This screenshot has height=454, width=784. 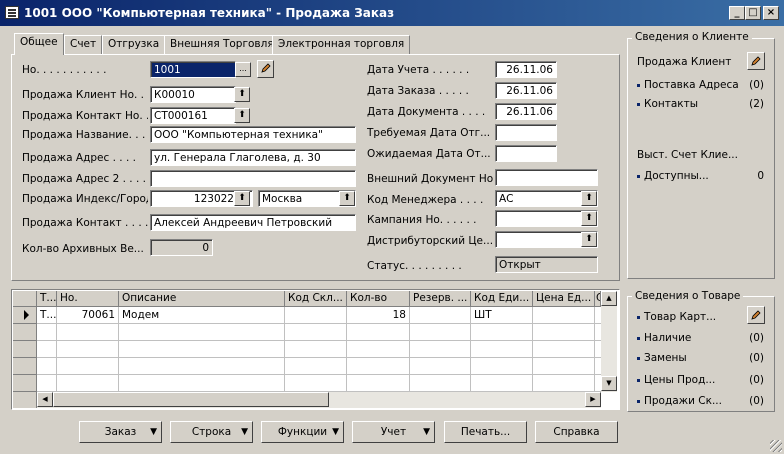 What do you see at coordinates (609, 383) in the screenshot?
I see `scroll-down-icon: ▼` at bounding box center [609, 383].